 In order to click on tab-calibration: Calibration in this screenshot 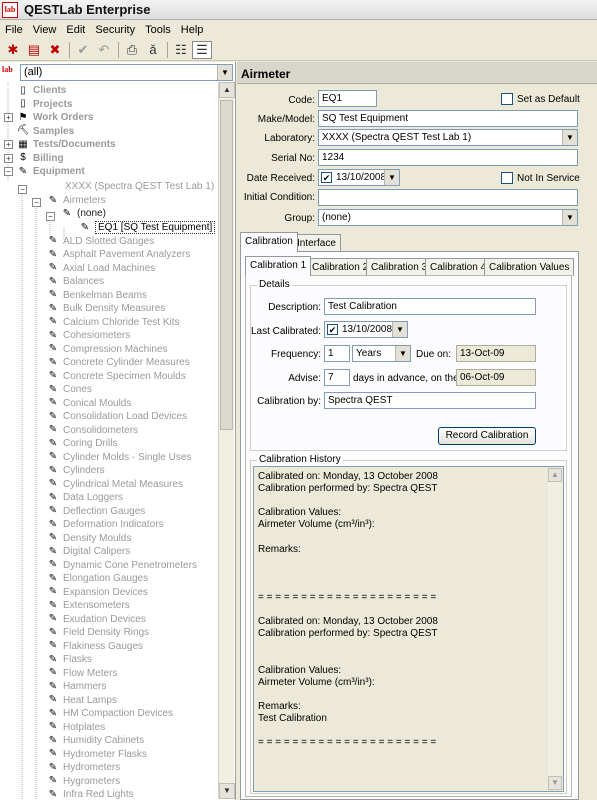, I will do `click(269, 242)`.